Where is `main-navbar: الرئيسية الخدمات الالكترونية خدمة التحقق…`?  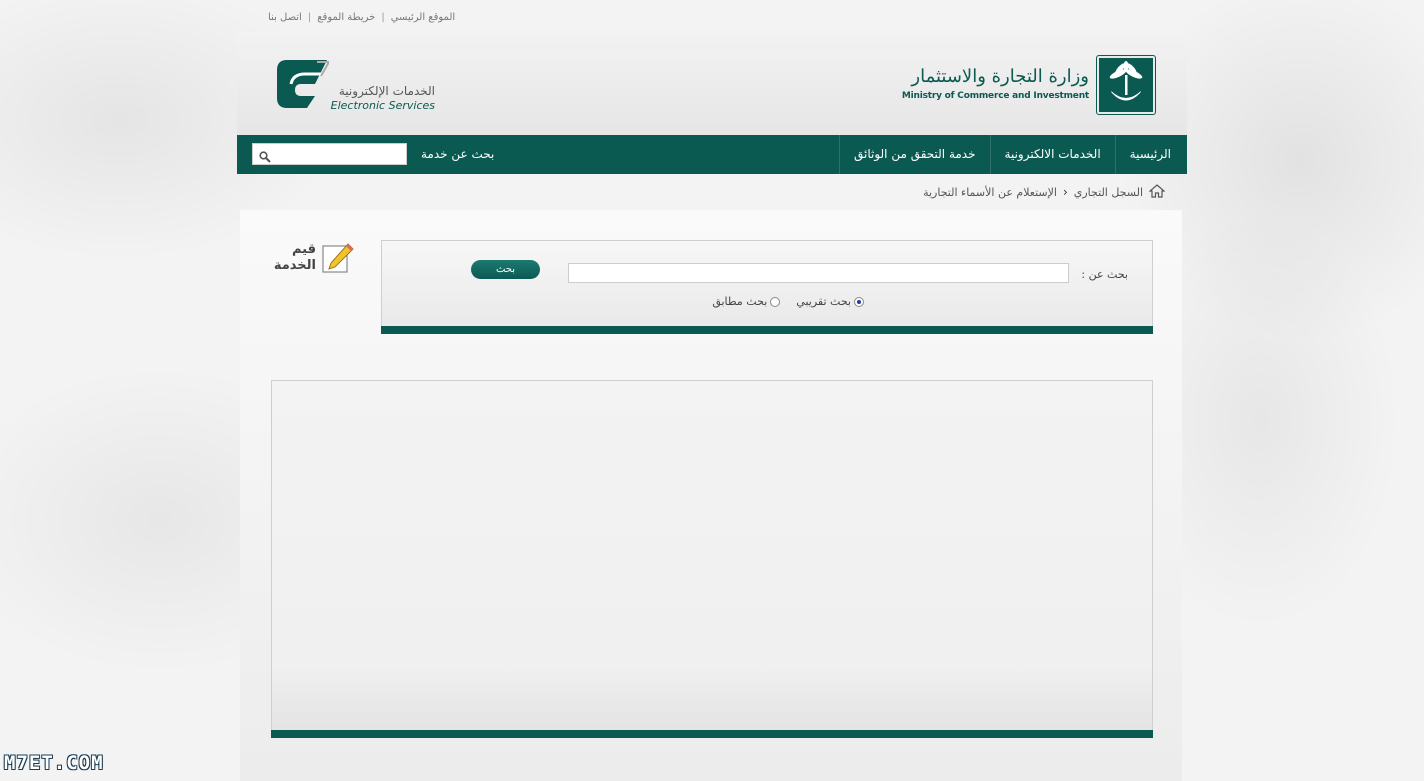
main-navbar: الرئيسية الخدمات الالكترونية خدمة التحقق… is located at coordinates (712, 154).